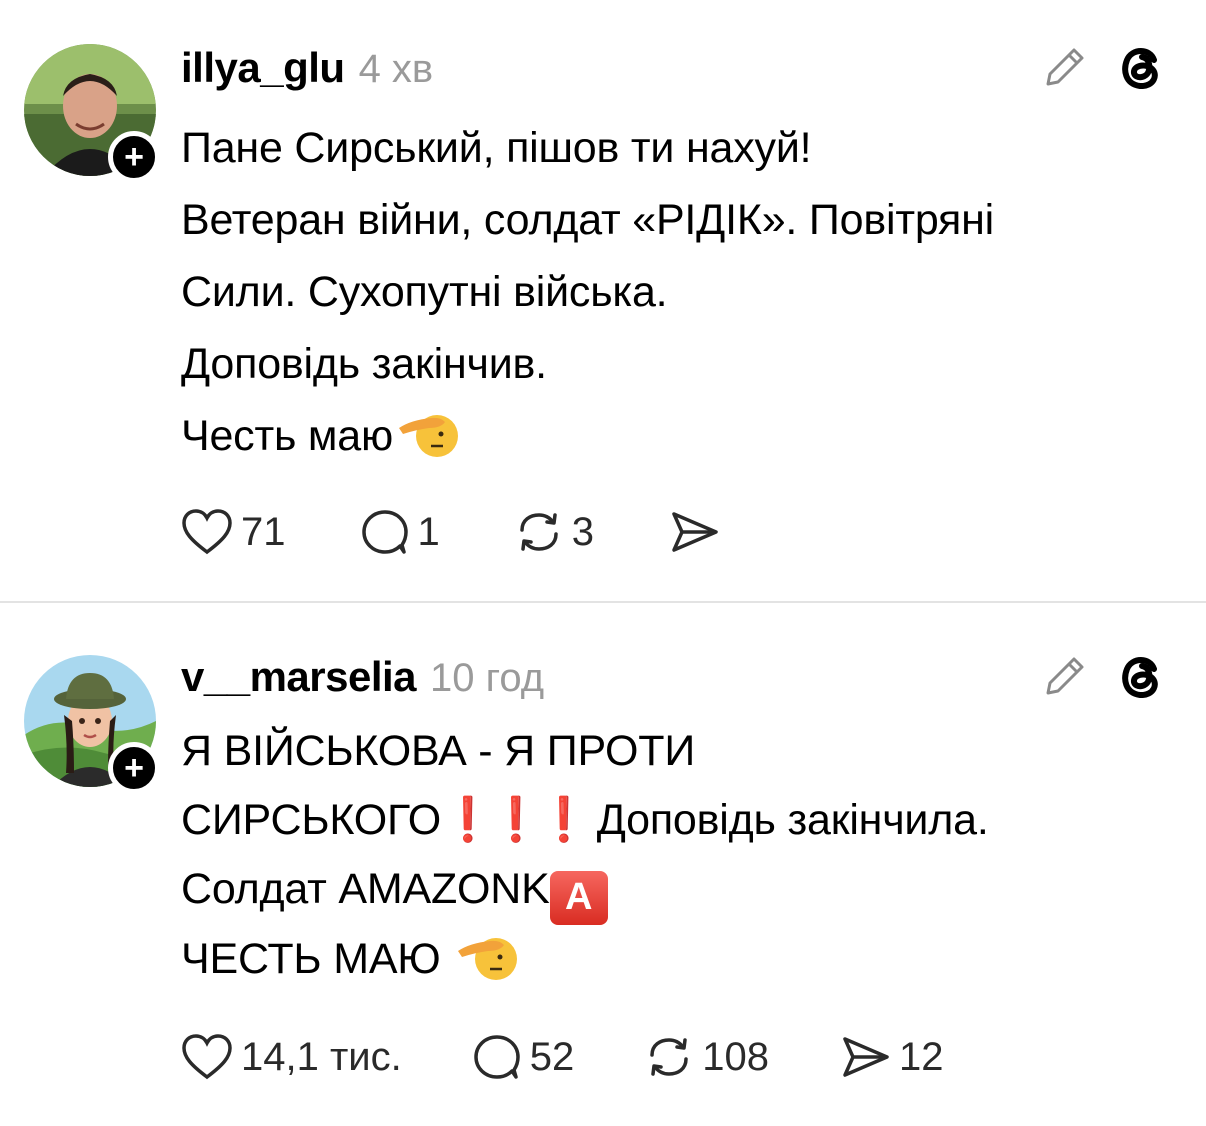 Image resolution: width=1206 pixels, height=1126 pixels. What do you see at coordinates (681, 890) in the screenshot?
I see `post-line: Солдат AMAZONK A` at bounding box center [681, 890].